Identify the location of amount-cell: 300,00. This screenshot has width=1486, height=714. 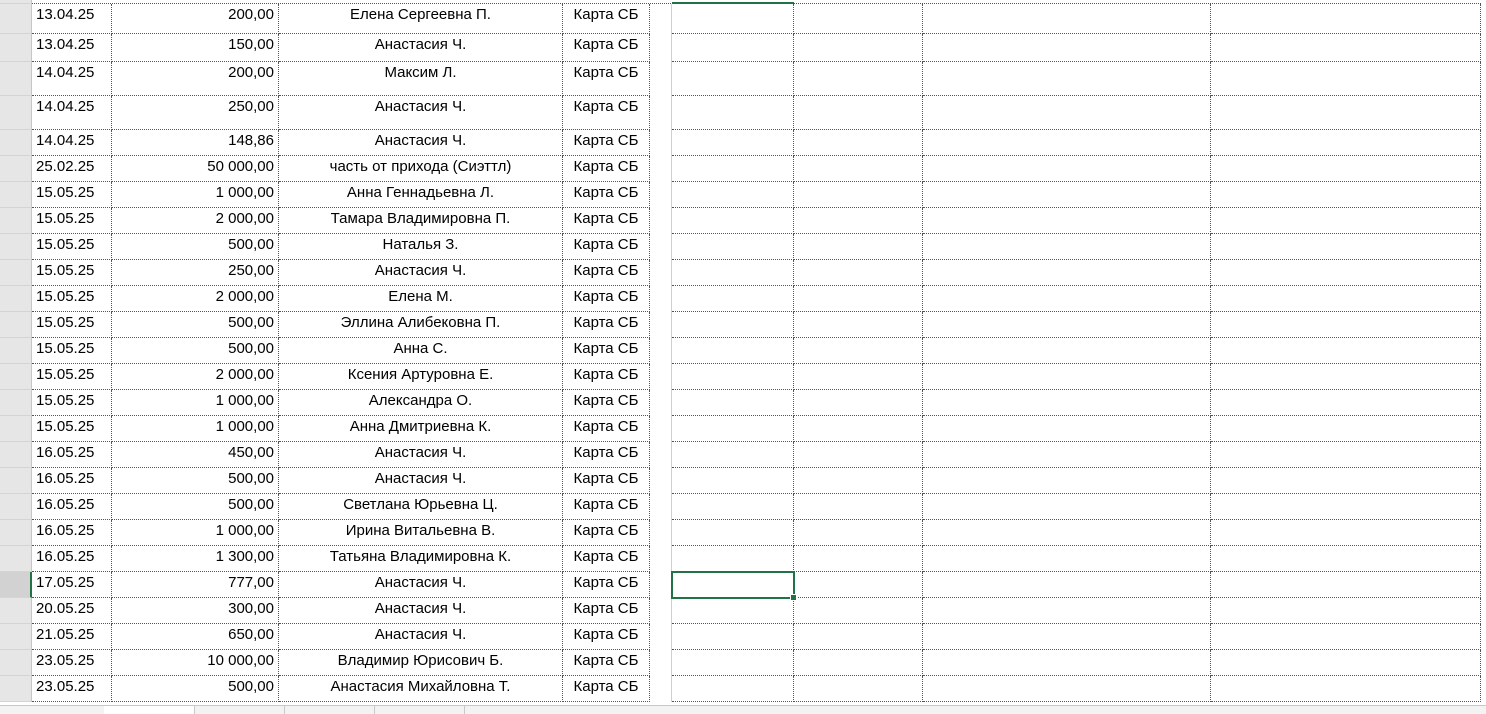
(195, 611).